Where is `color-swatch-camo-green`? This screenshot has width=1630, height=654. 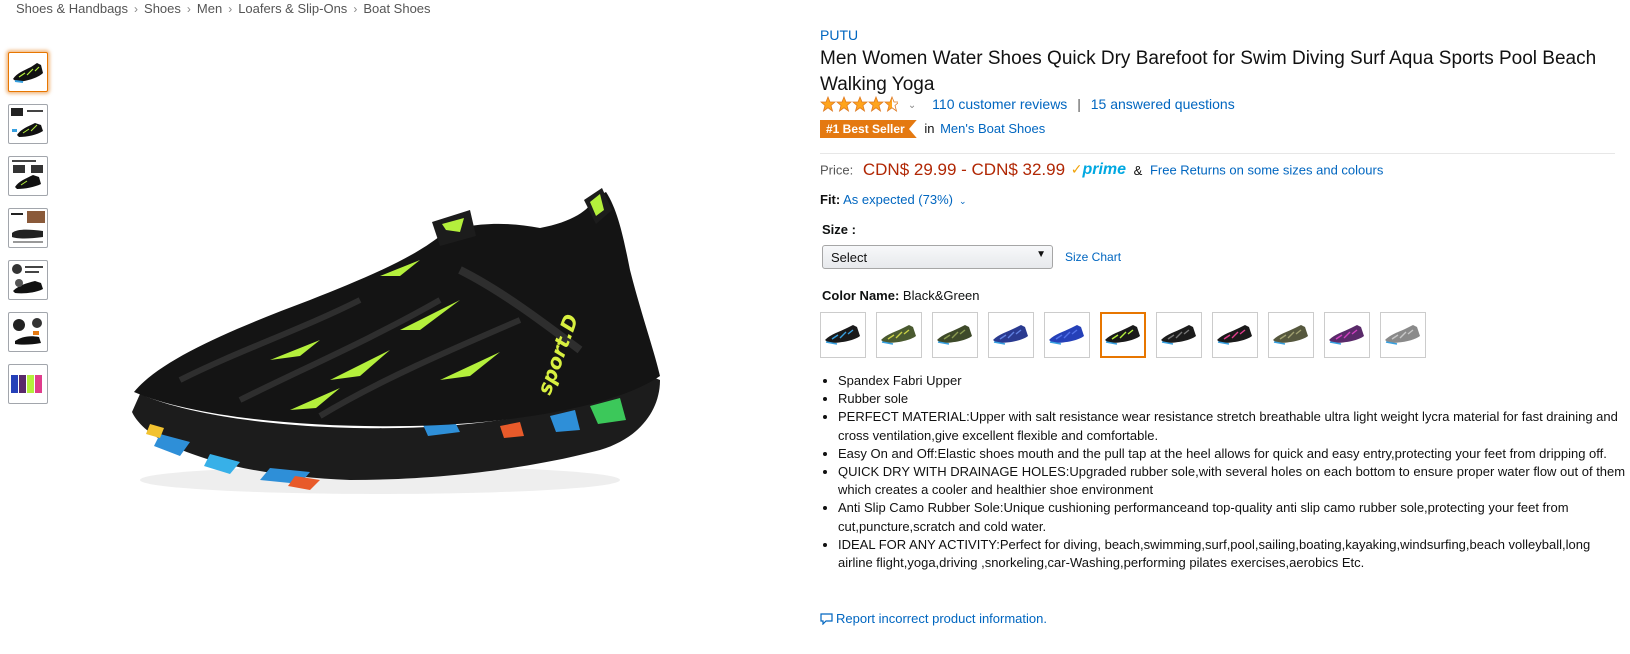
color-swatch-camo-green is located at coordinates (899, 335).